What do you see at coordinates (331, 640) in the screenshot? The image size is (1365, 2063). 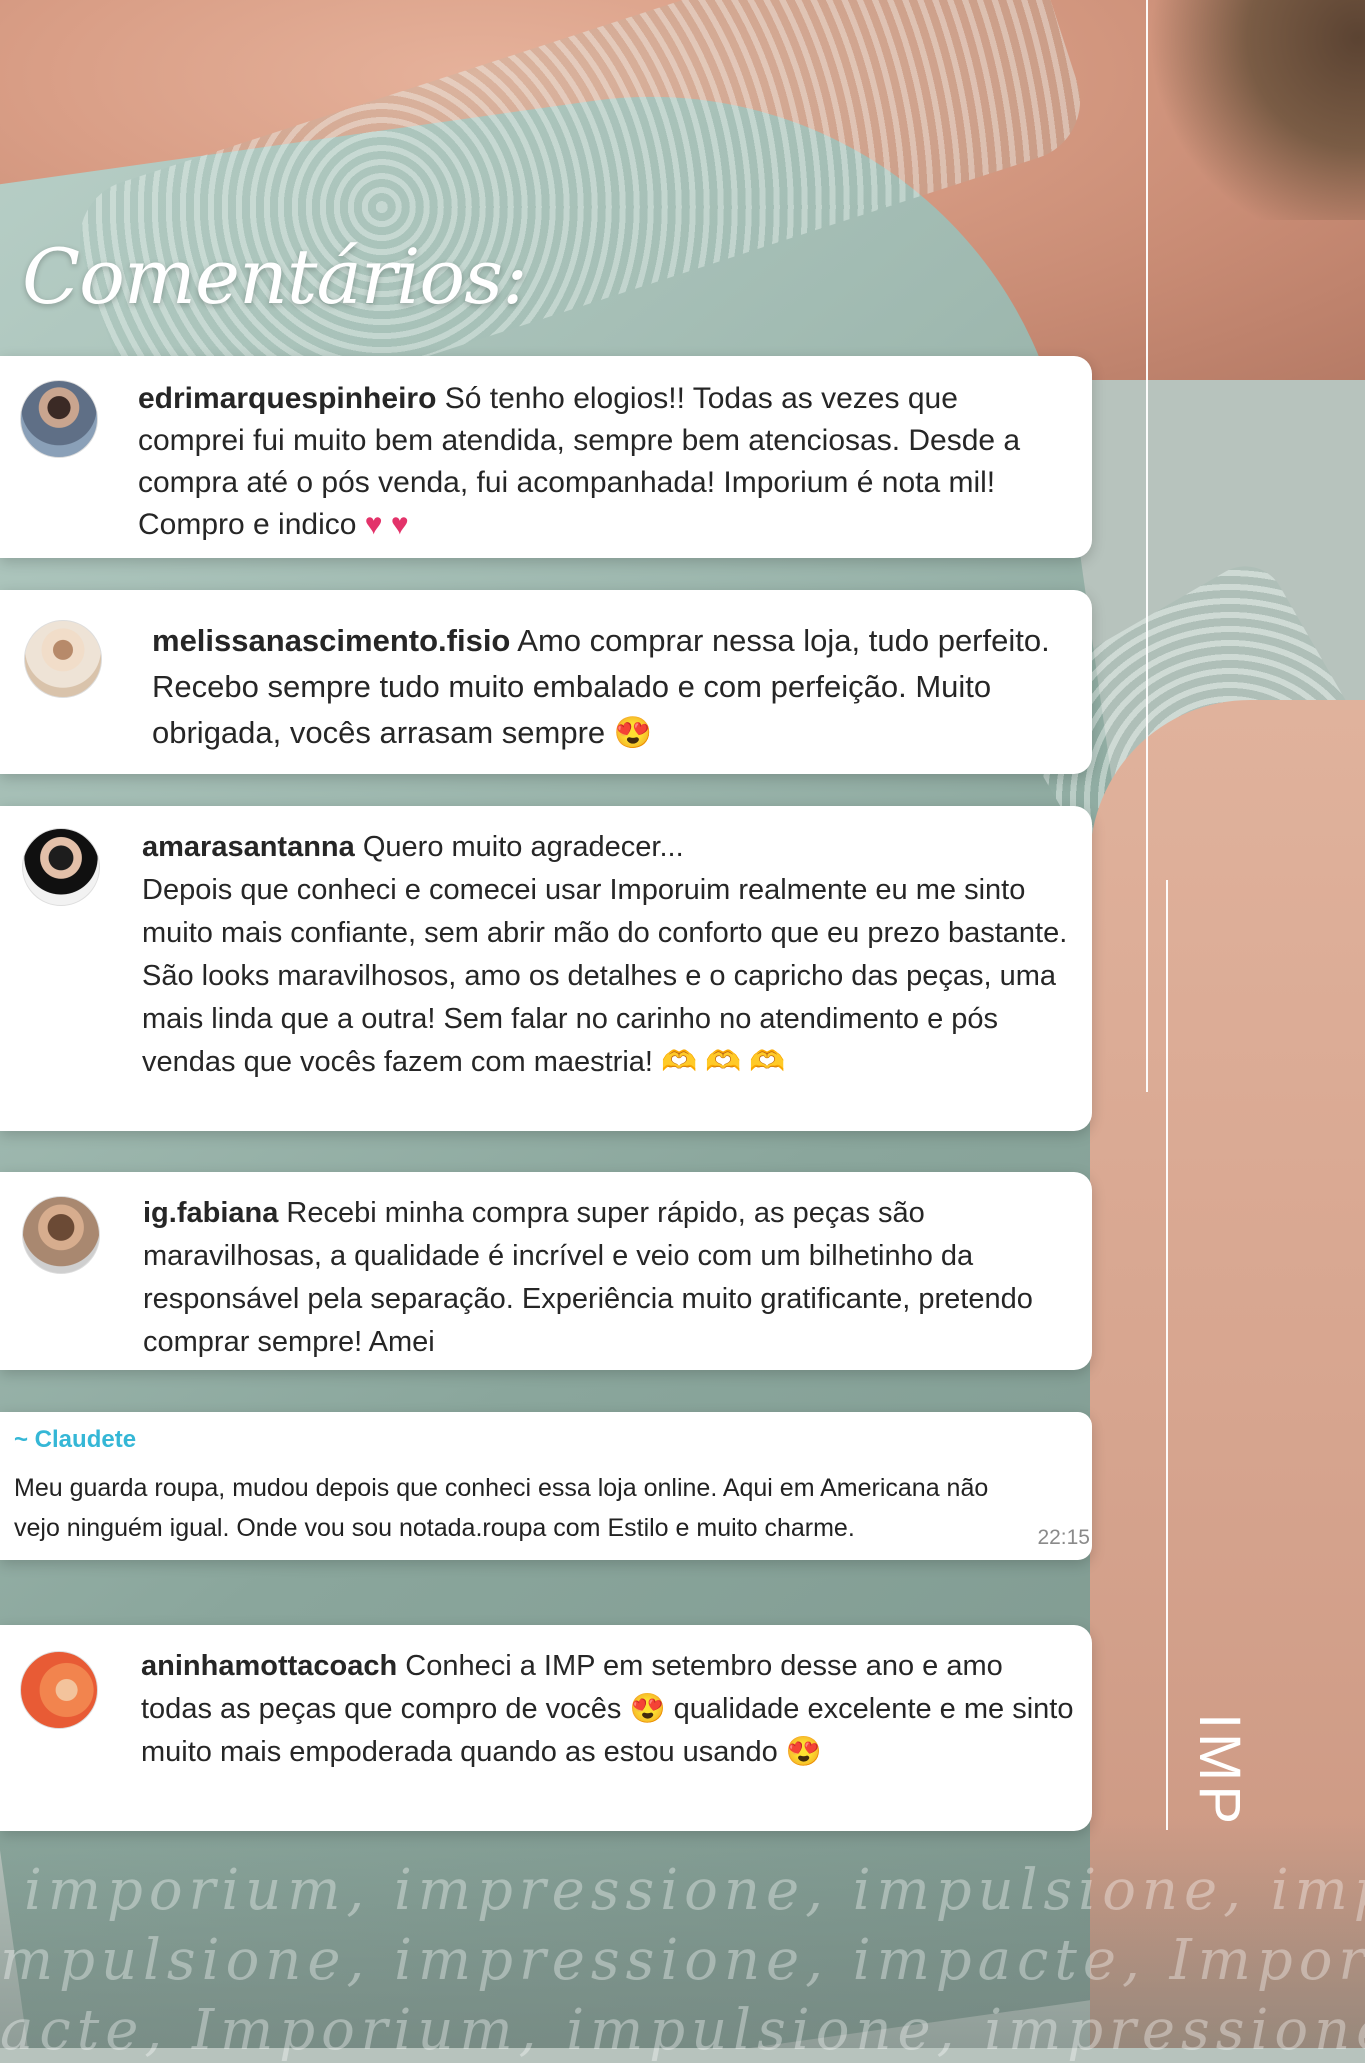 I see `comment-username: melissanascimento.fisio` at bounding box center [331, 640].